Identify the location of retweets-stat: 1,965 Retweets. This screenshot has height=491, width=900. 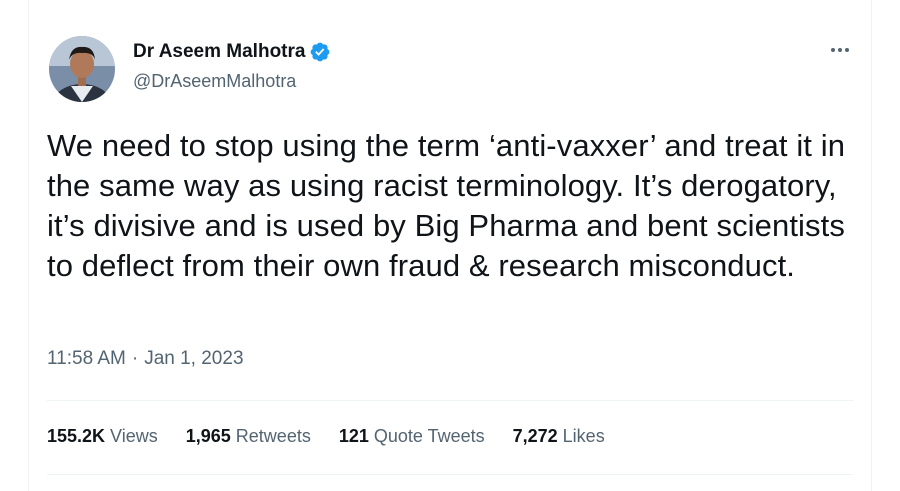
(248, 436).